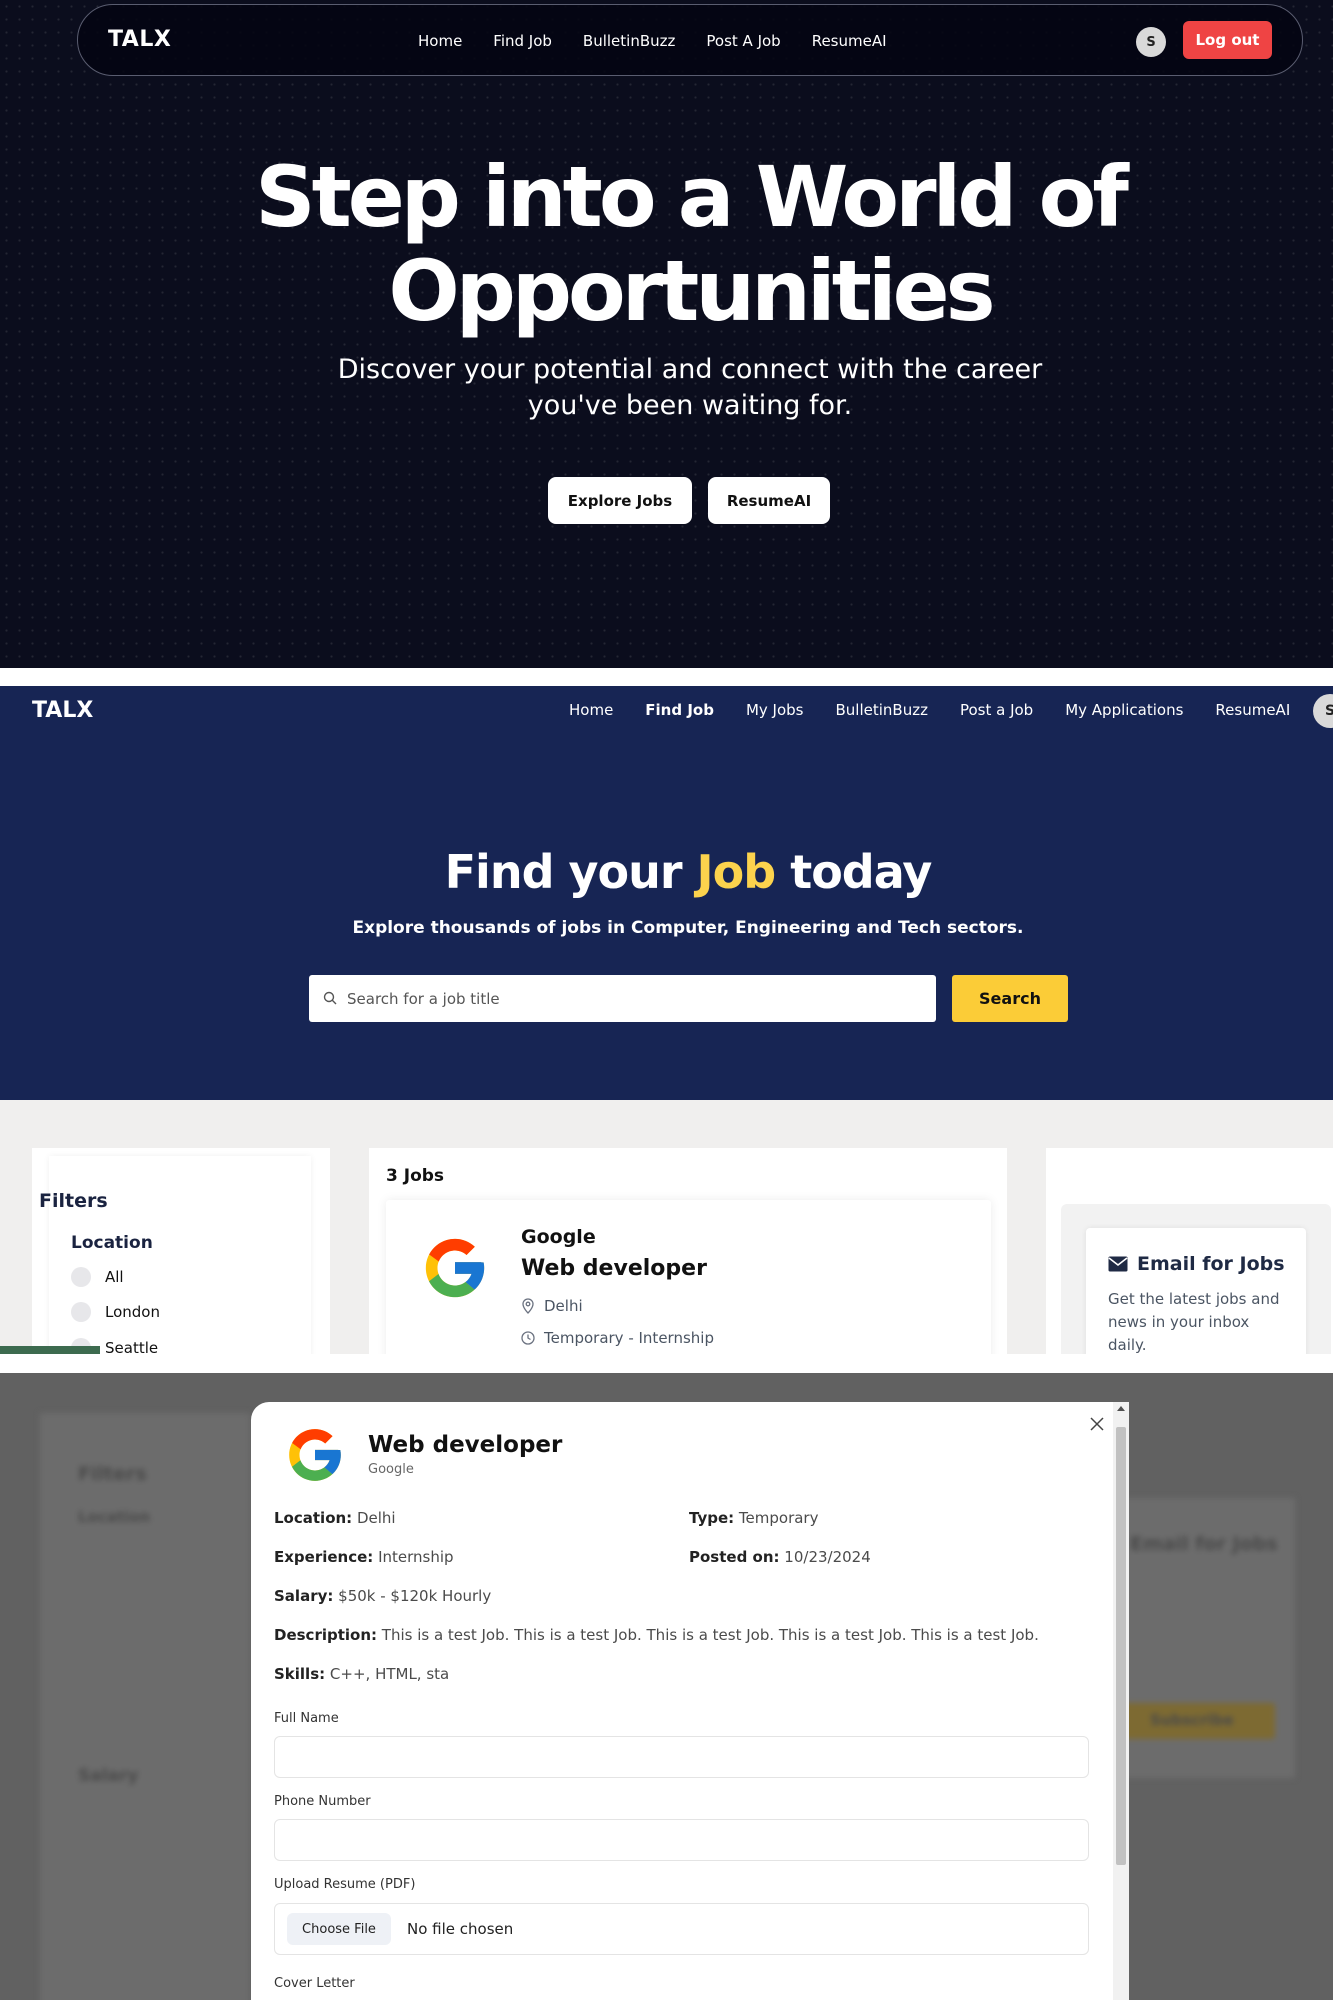  What do you see at coordinates (1211, 1264) in the screenshot?
I see `email-card-title-text: Email for Jobs` at bounding box center [1211, 1264].